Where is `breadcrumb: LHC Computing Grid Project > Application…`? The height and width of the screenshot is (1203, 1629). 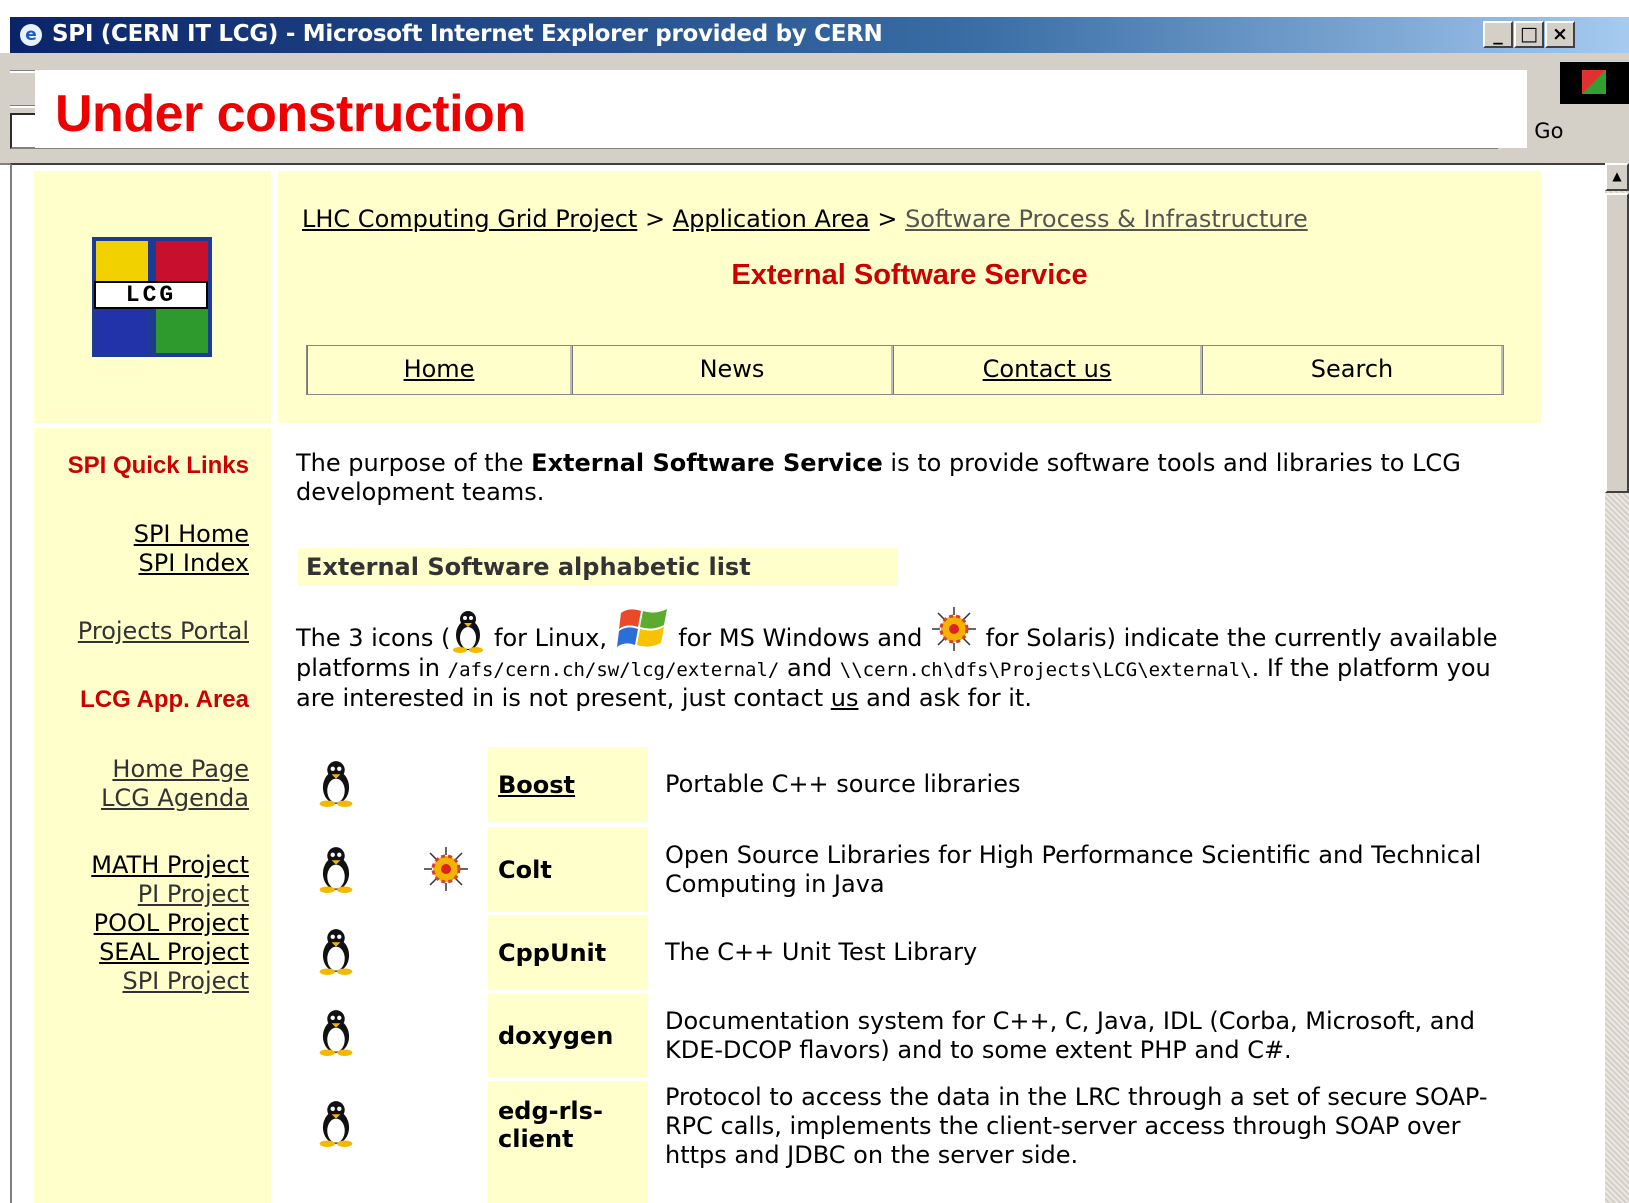 breadcrumb: LHC Computing Grid Project > Application… is located at coordinates (805, 219).